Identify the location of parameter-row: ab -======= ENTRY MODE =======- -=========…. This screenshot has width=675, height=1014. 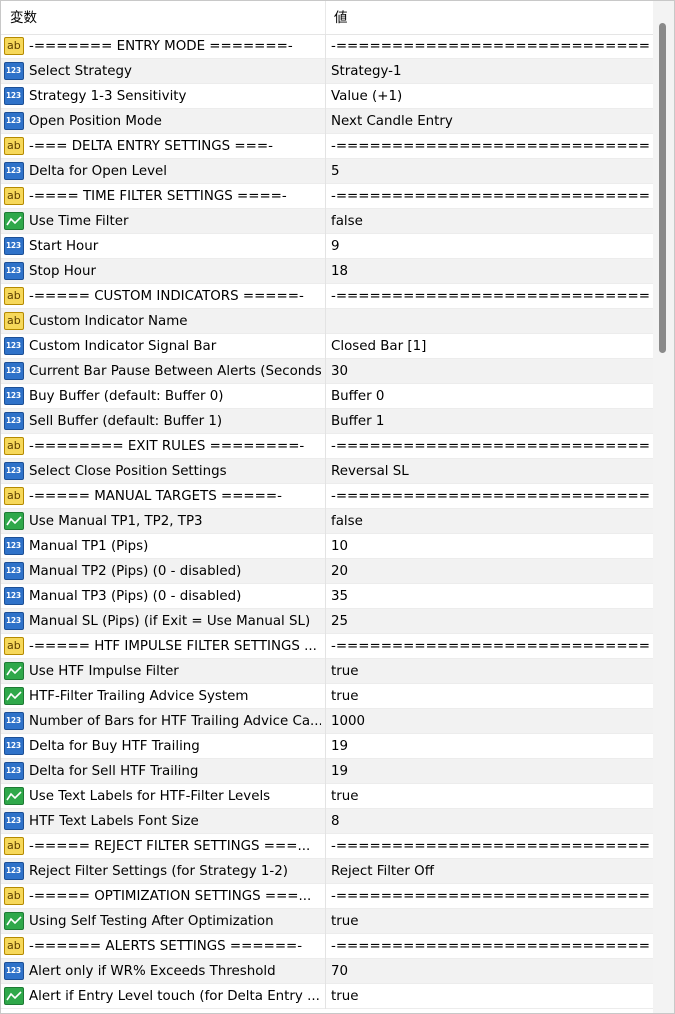
(327, 46).